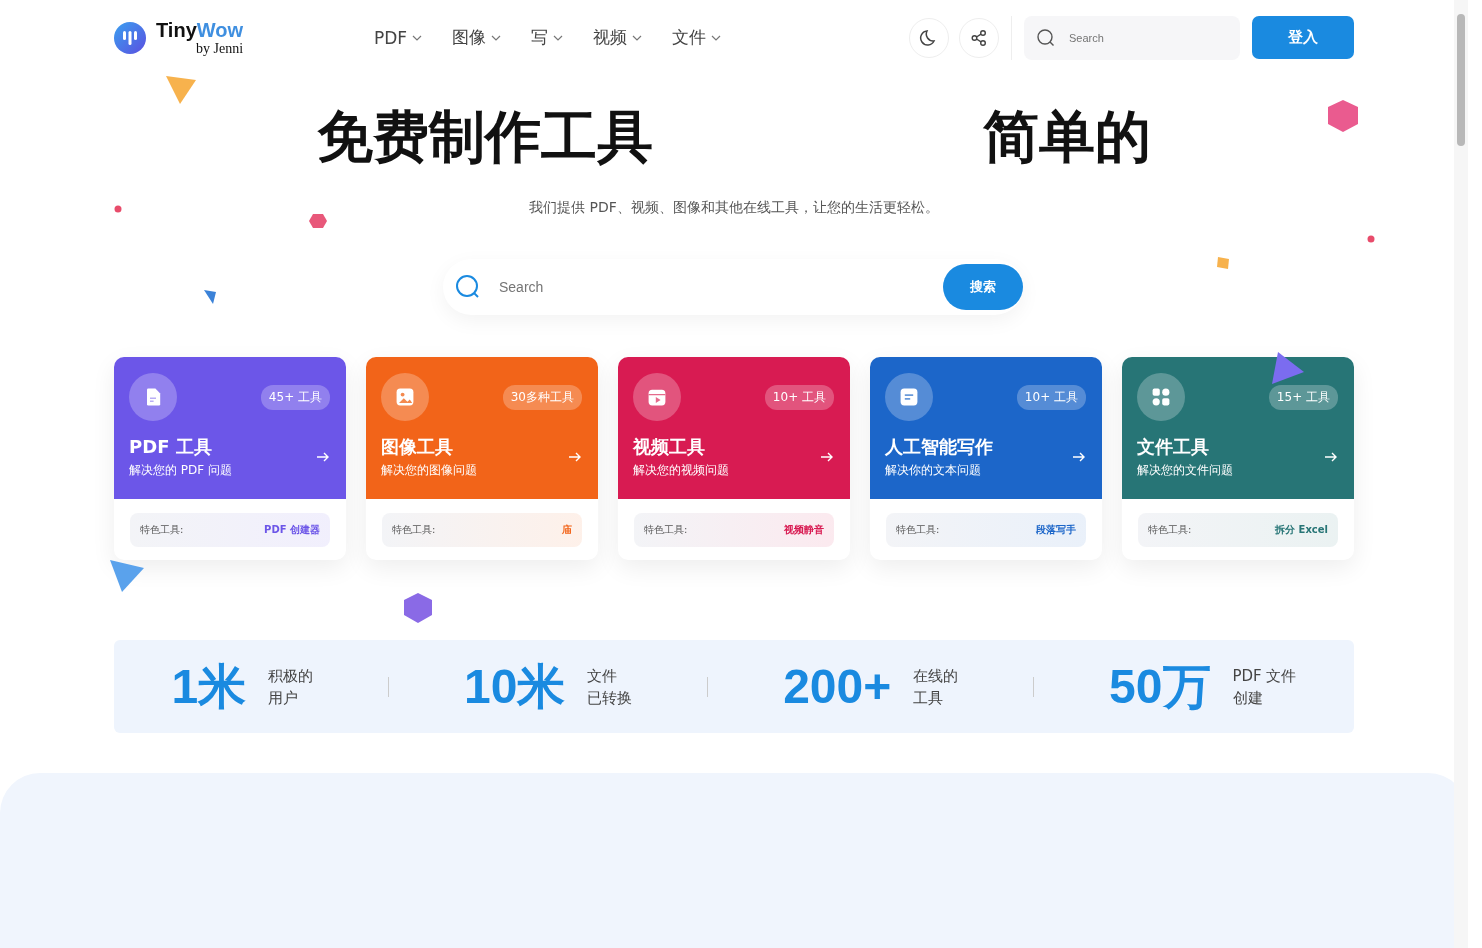 Image resolution: width=1482 pixels, height=948 pixels. I want to click on tool-count-badge: 30多种工具, so click(542, 397).